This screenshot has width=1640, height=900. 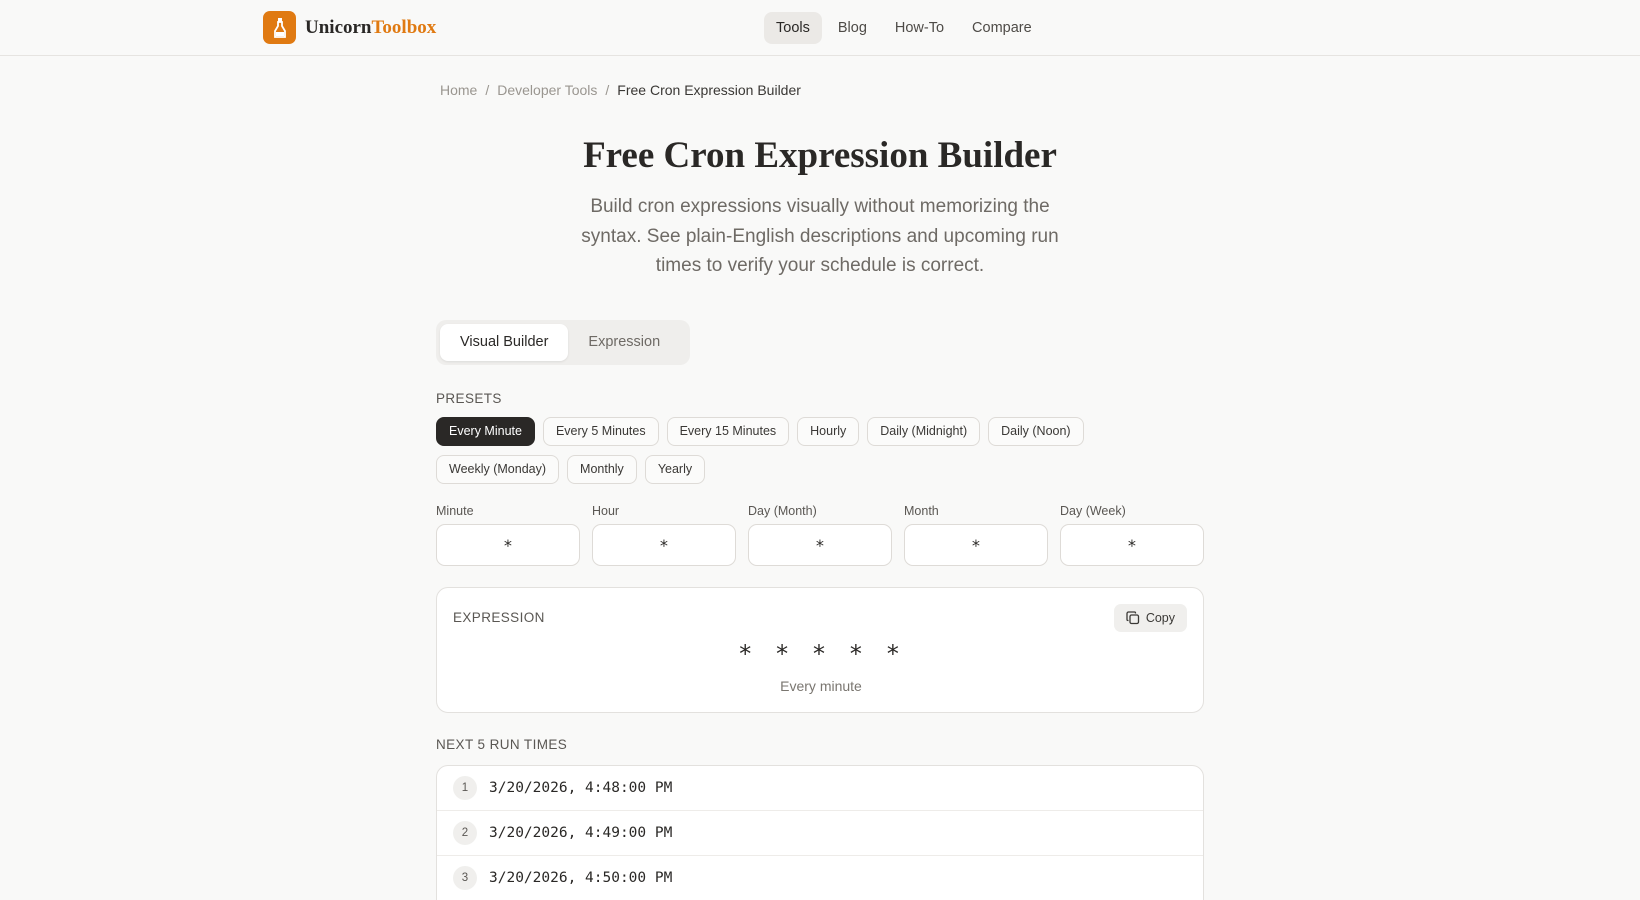 I want to click on copy-button: Copy, so click(x=1150, y=618).